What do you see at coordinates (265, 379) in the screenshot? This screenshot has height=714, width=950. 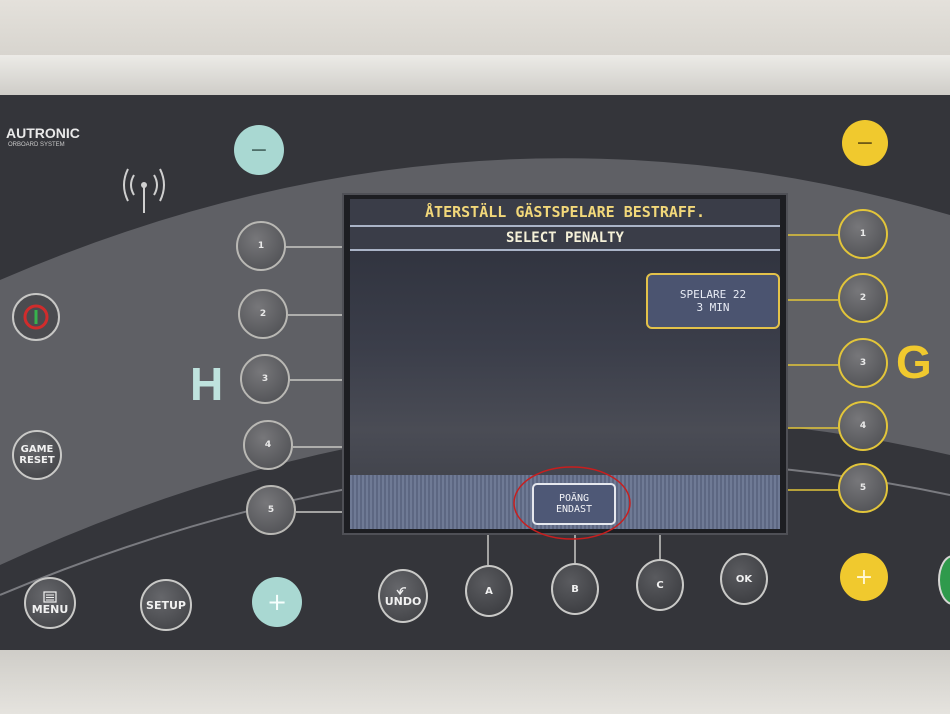 I see `home-button-3: 3` at bounding box center [265, 379].